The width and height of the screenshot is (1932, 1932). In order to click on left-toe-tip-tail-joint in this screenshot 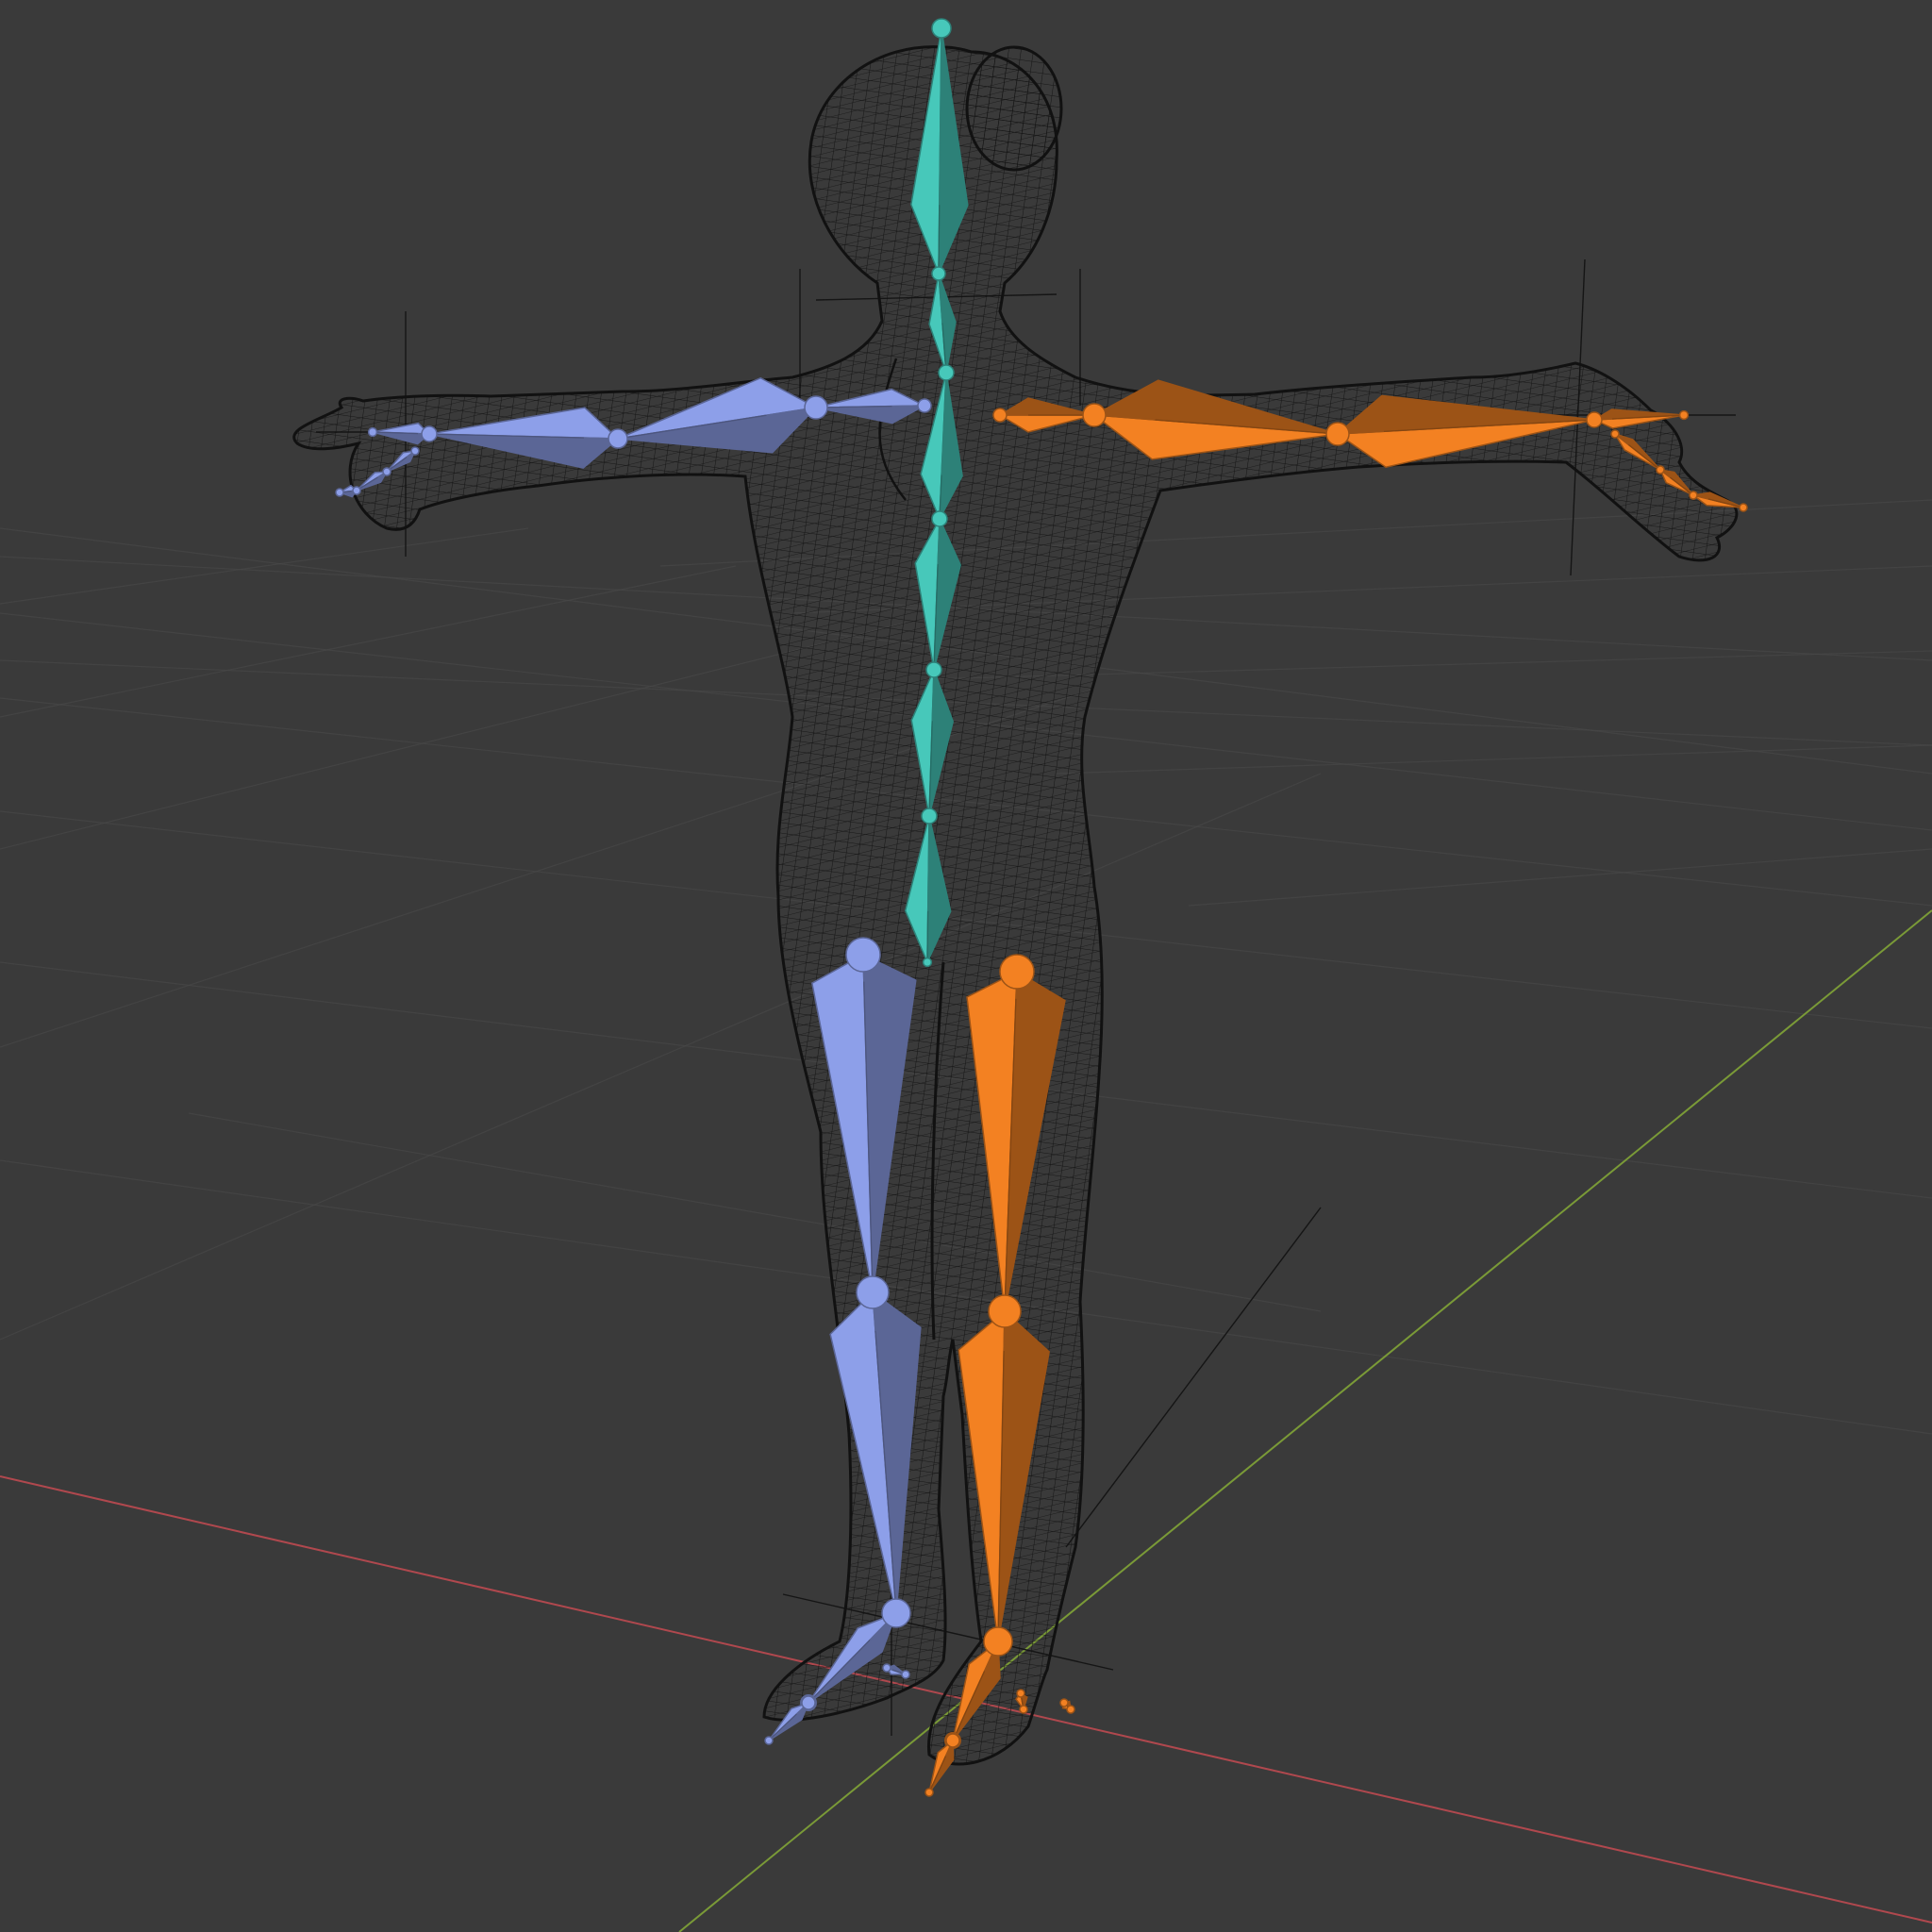, I will do `click(905, 1674)`.